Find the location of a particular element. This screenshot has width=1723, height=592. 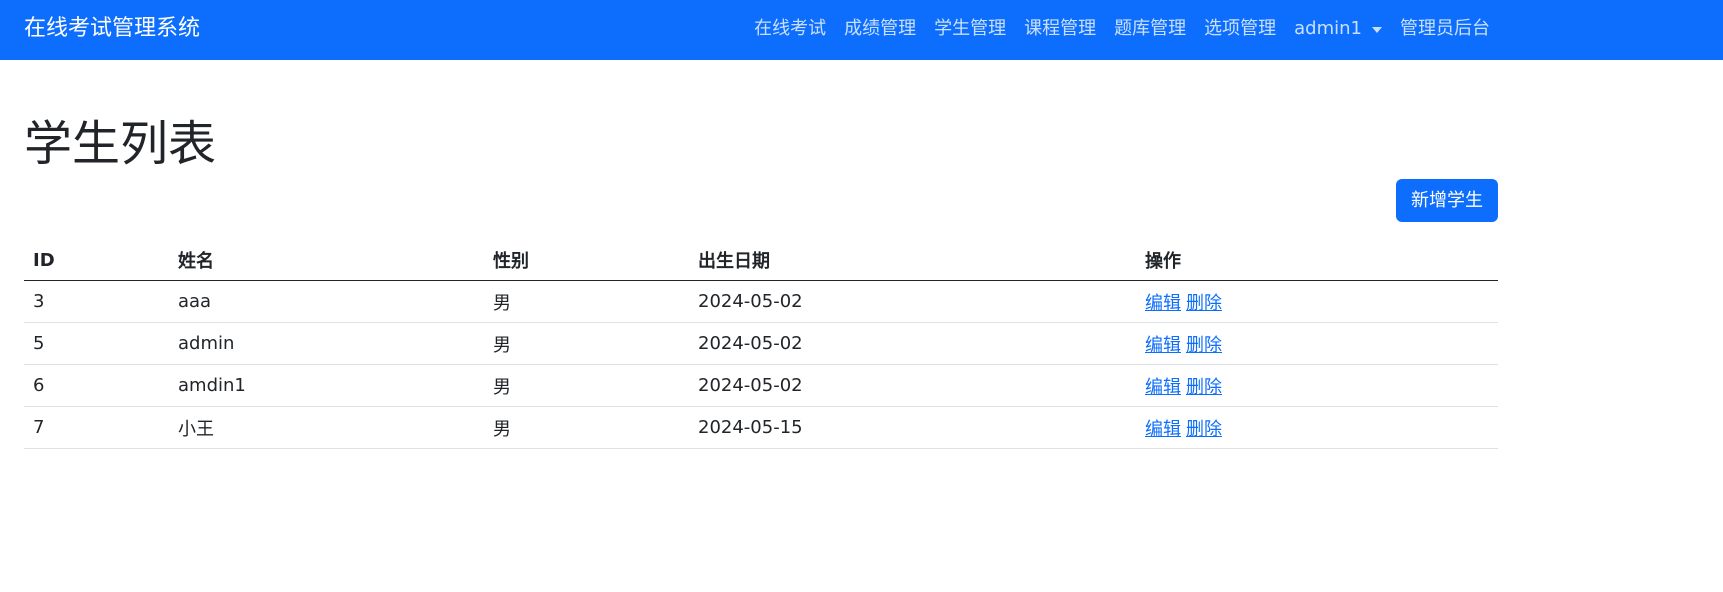

user-menu-dropdown: admin1 is located at coordinates (1338, 29).